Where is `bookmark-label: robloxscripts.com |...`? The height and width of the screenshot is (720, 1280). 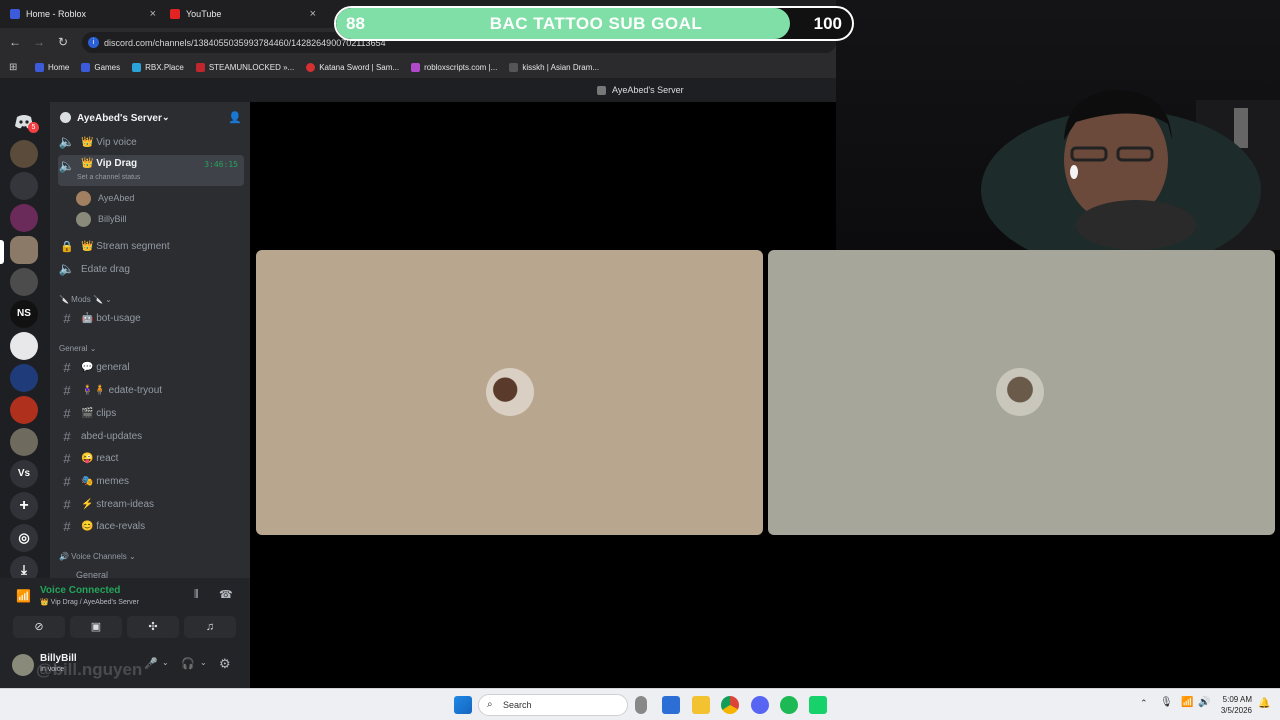
bookmark-label: robloxscripts.com |... is located at coordinates (461, 67).